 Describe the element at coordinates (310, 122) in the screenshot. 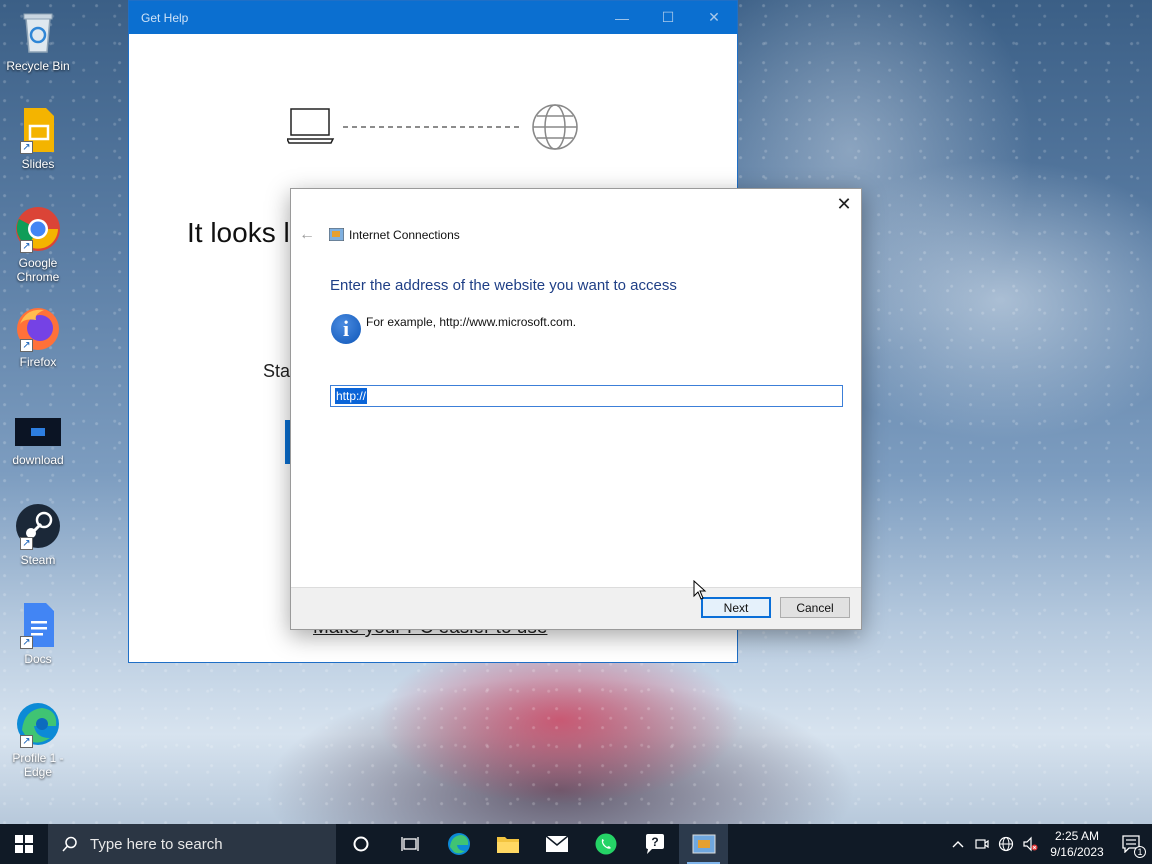

I see `laptop-icon` at that location.